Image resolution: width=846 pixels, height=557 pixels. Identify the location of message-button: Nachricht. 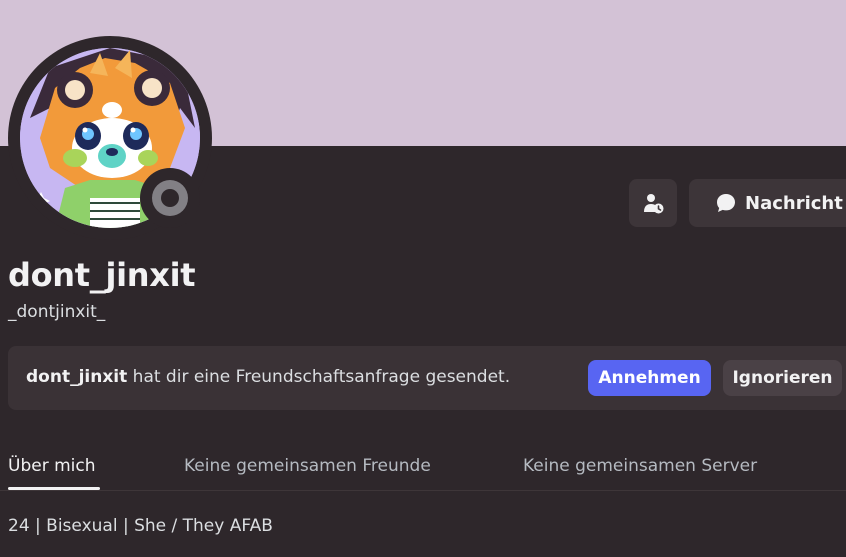
(767, 203).